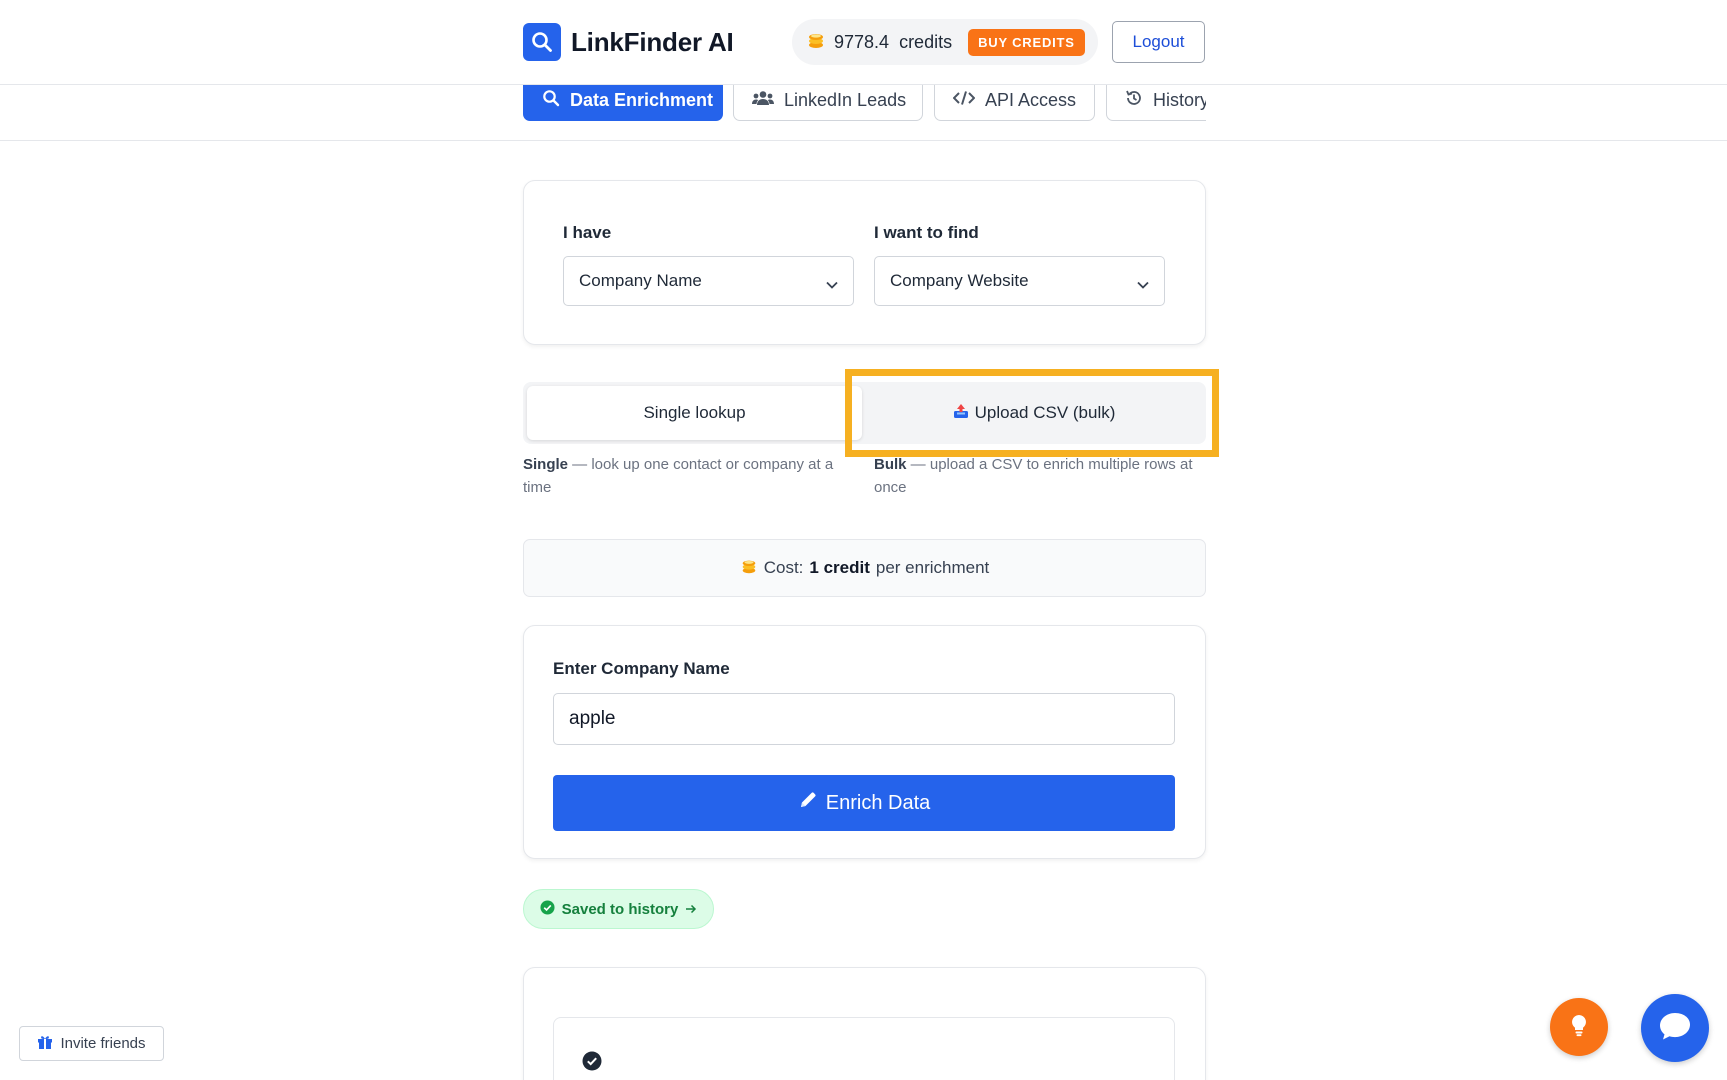  Describe the element at coordinates (587, 232) in the screenshot. I see `have-label: I have` at that location.